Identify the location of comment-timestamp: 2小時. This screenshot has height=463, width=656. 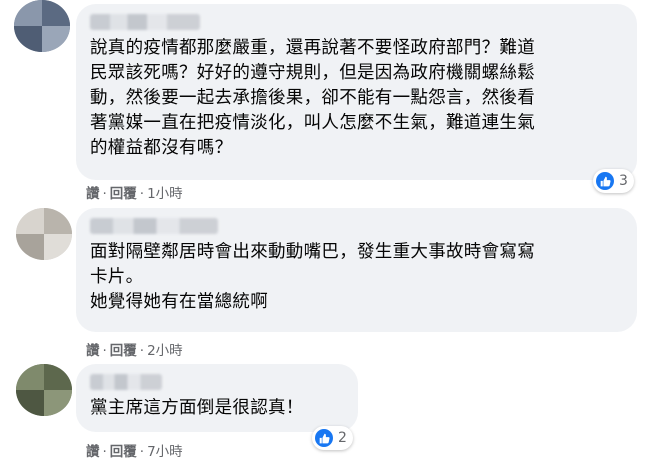
(165, 349).